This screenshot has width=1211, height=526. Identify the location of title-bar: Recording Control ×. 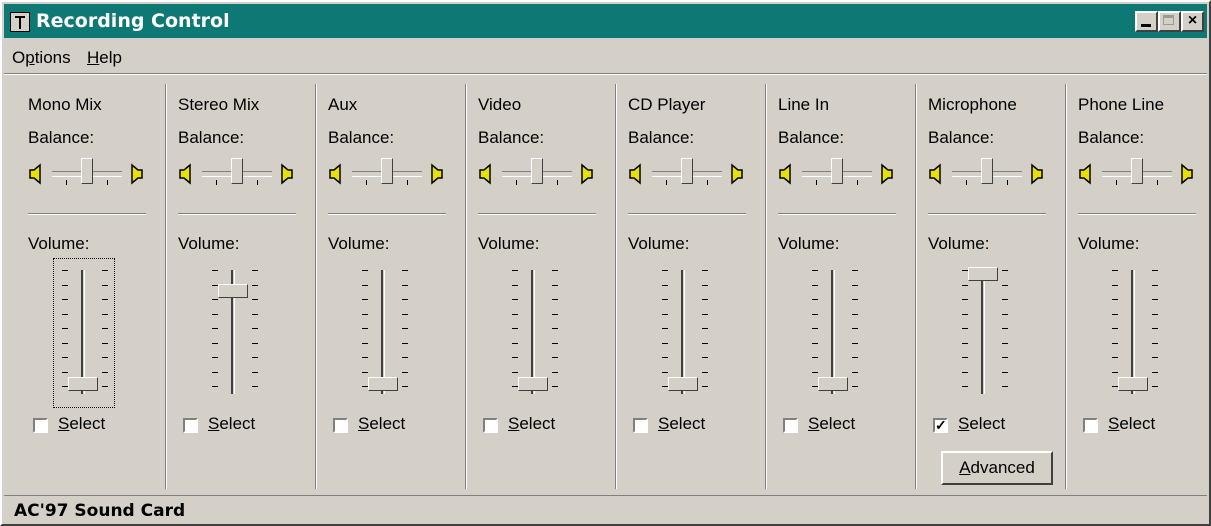
(605, 21).